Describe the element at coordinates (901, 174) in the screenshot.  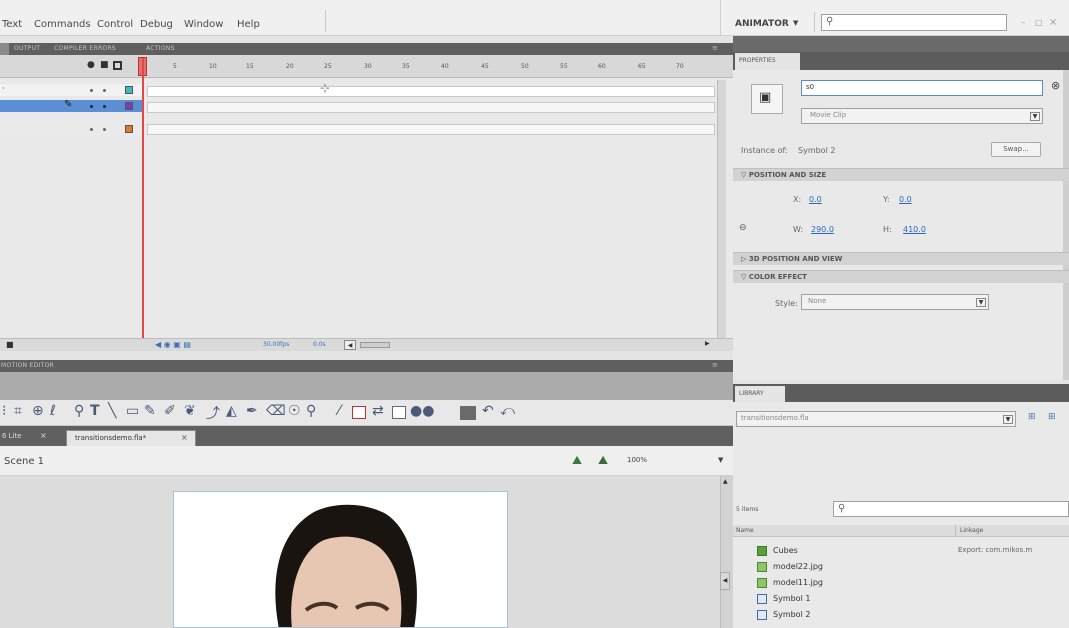
I see `section-position-size: ▽ POSITION AND SIZE` at that location.